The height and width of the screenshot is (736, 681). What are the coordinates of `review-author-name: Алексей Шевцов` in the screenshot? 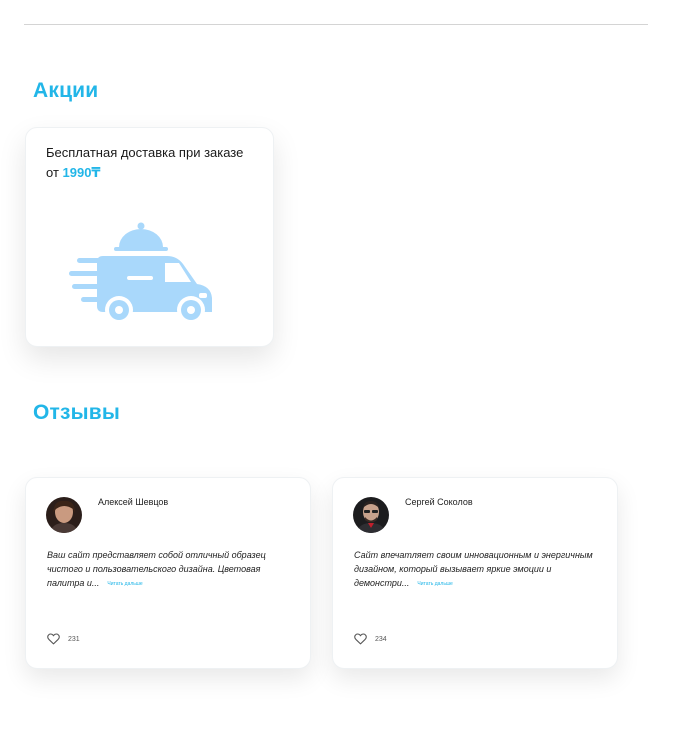 It's located at (133, 502).